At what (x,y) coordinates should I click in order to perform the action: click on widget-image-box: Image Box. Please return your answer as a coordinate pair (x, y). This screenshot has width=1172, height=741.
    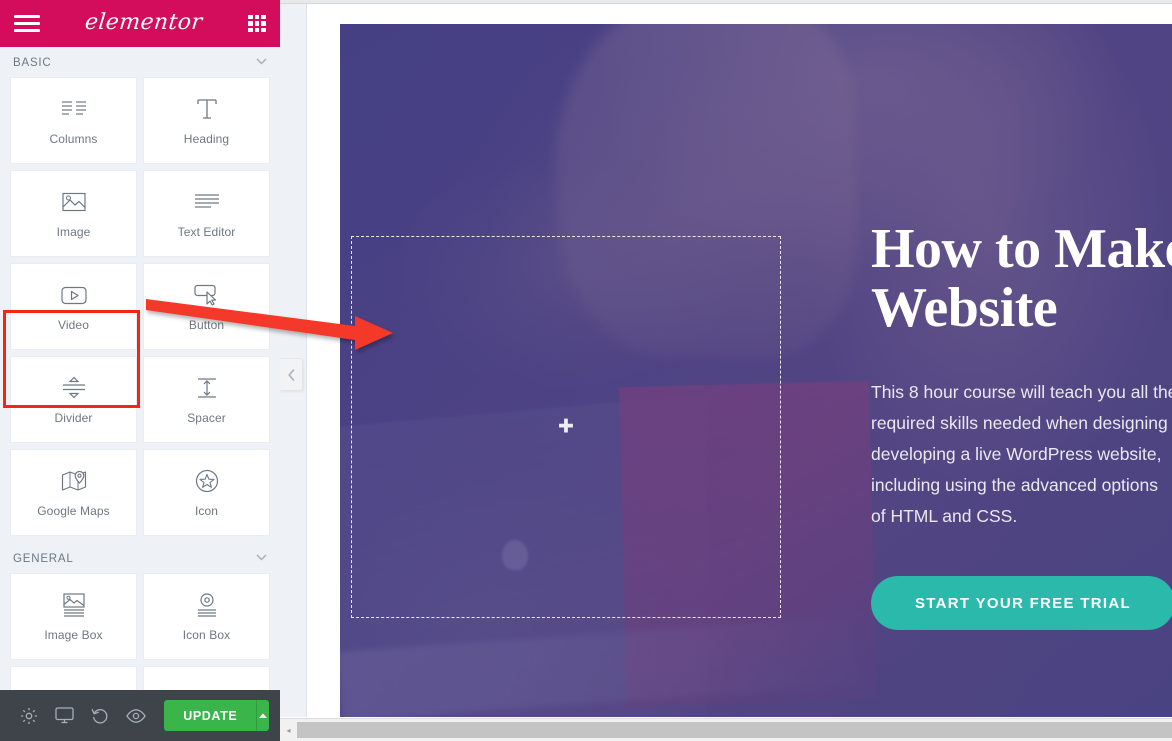
    Looking at the image, I should click on (73, 616).